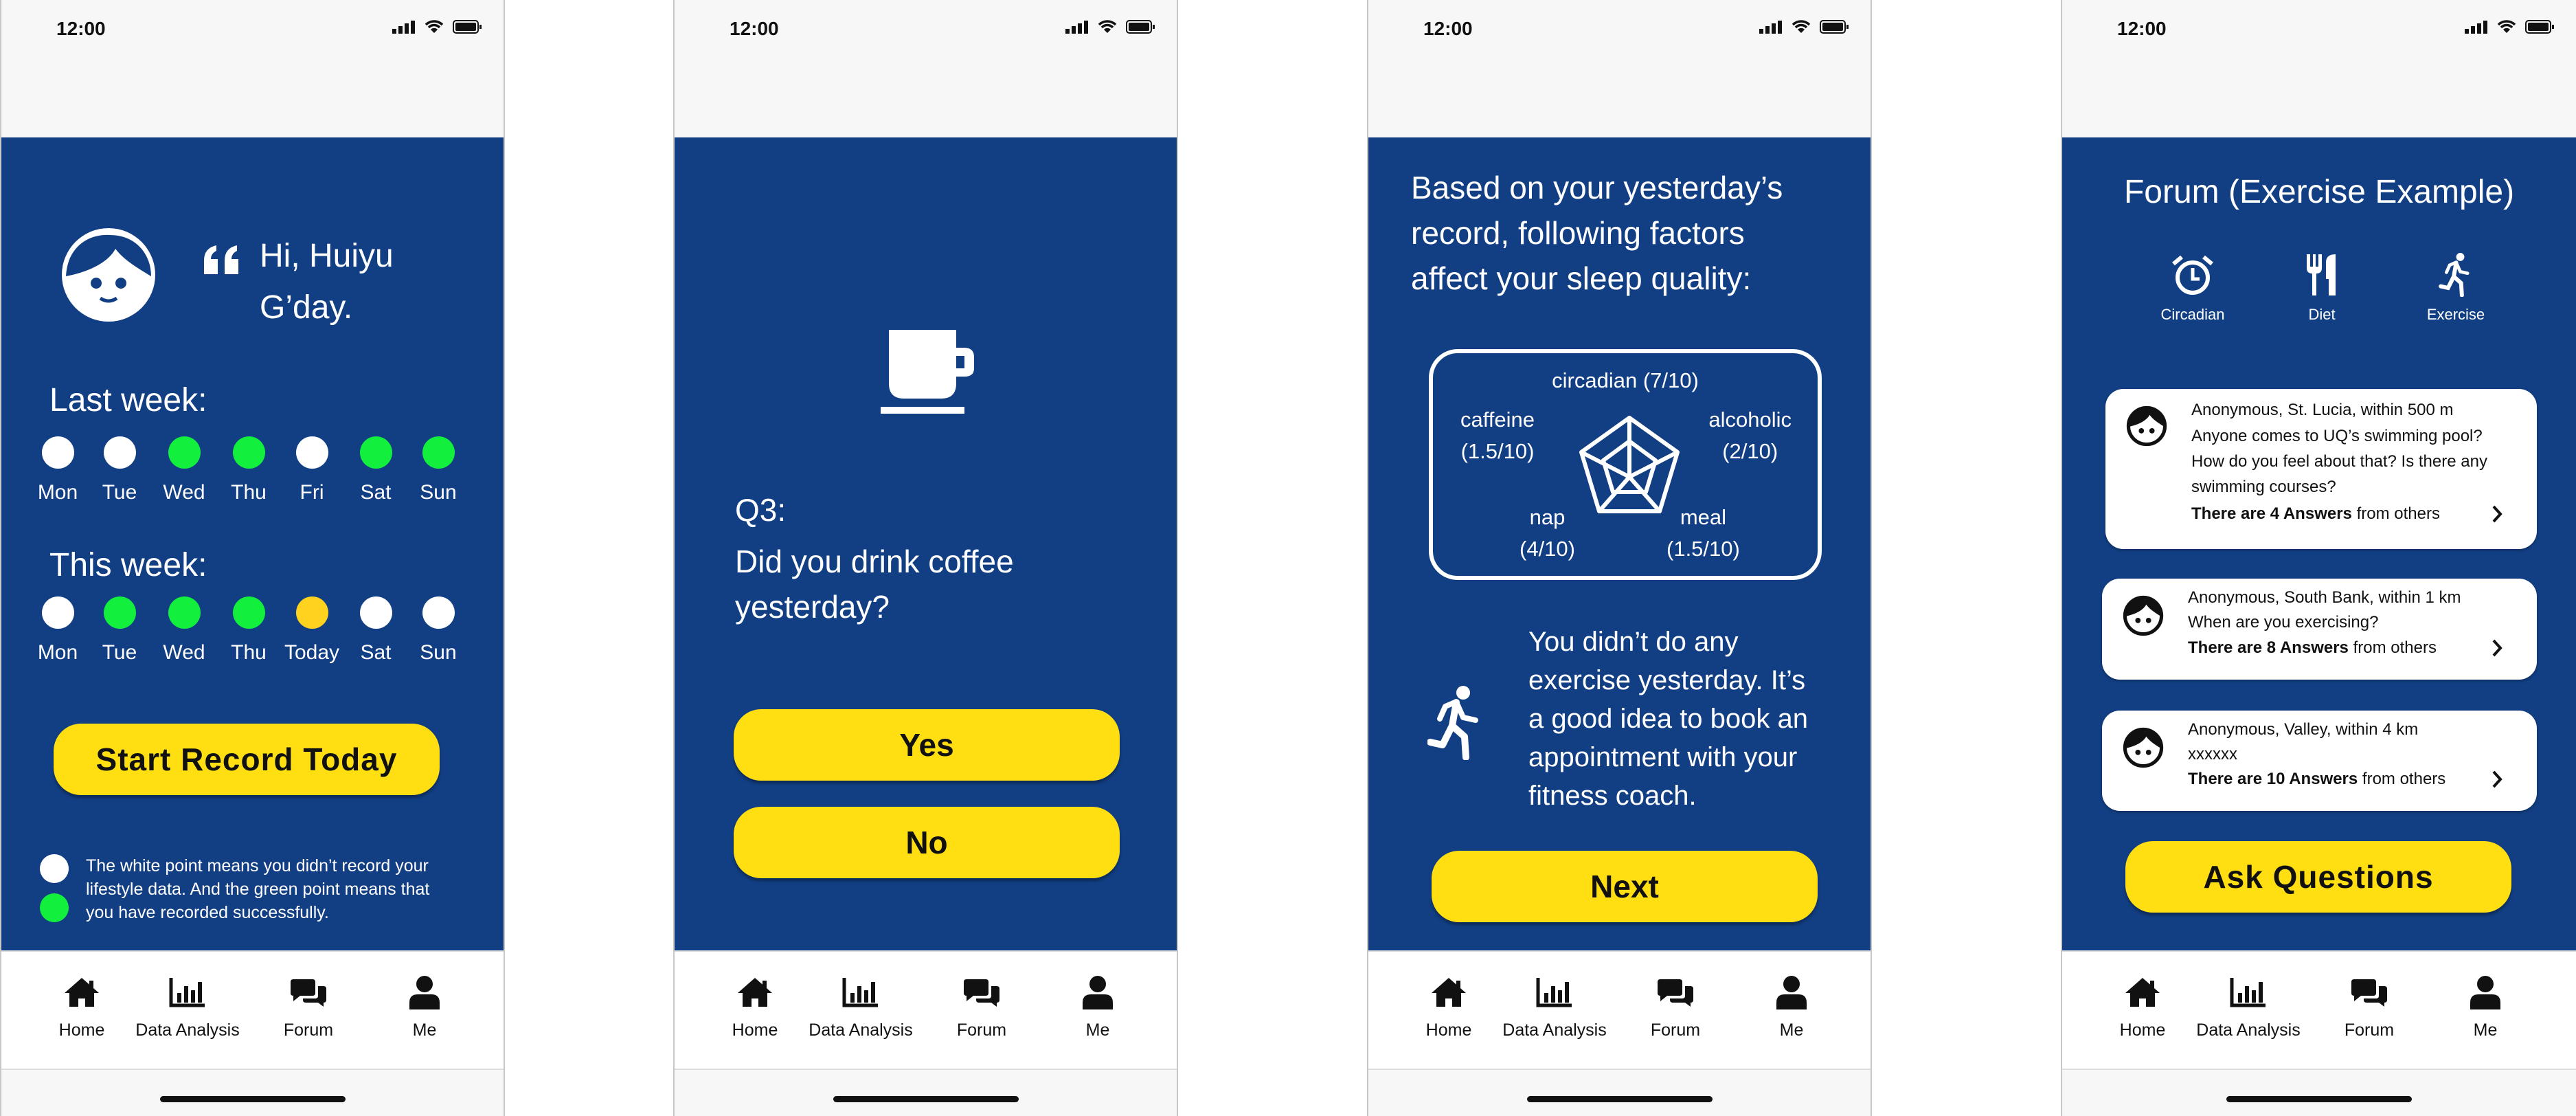 The width and height of the screenshot is (2576, 1116). What do you see at coordinates (1448, 1030) in the screenshot?
I see `tab-label: Home` at bounding box center [1448, 1030].